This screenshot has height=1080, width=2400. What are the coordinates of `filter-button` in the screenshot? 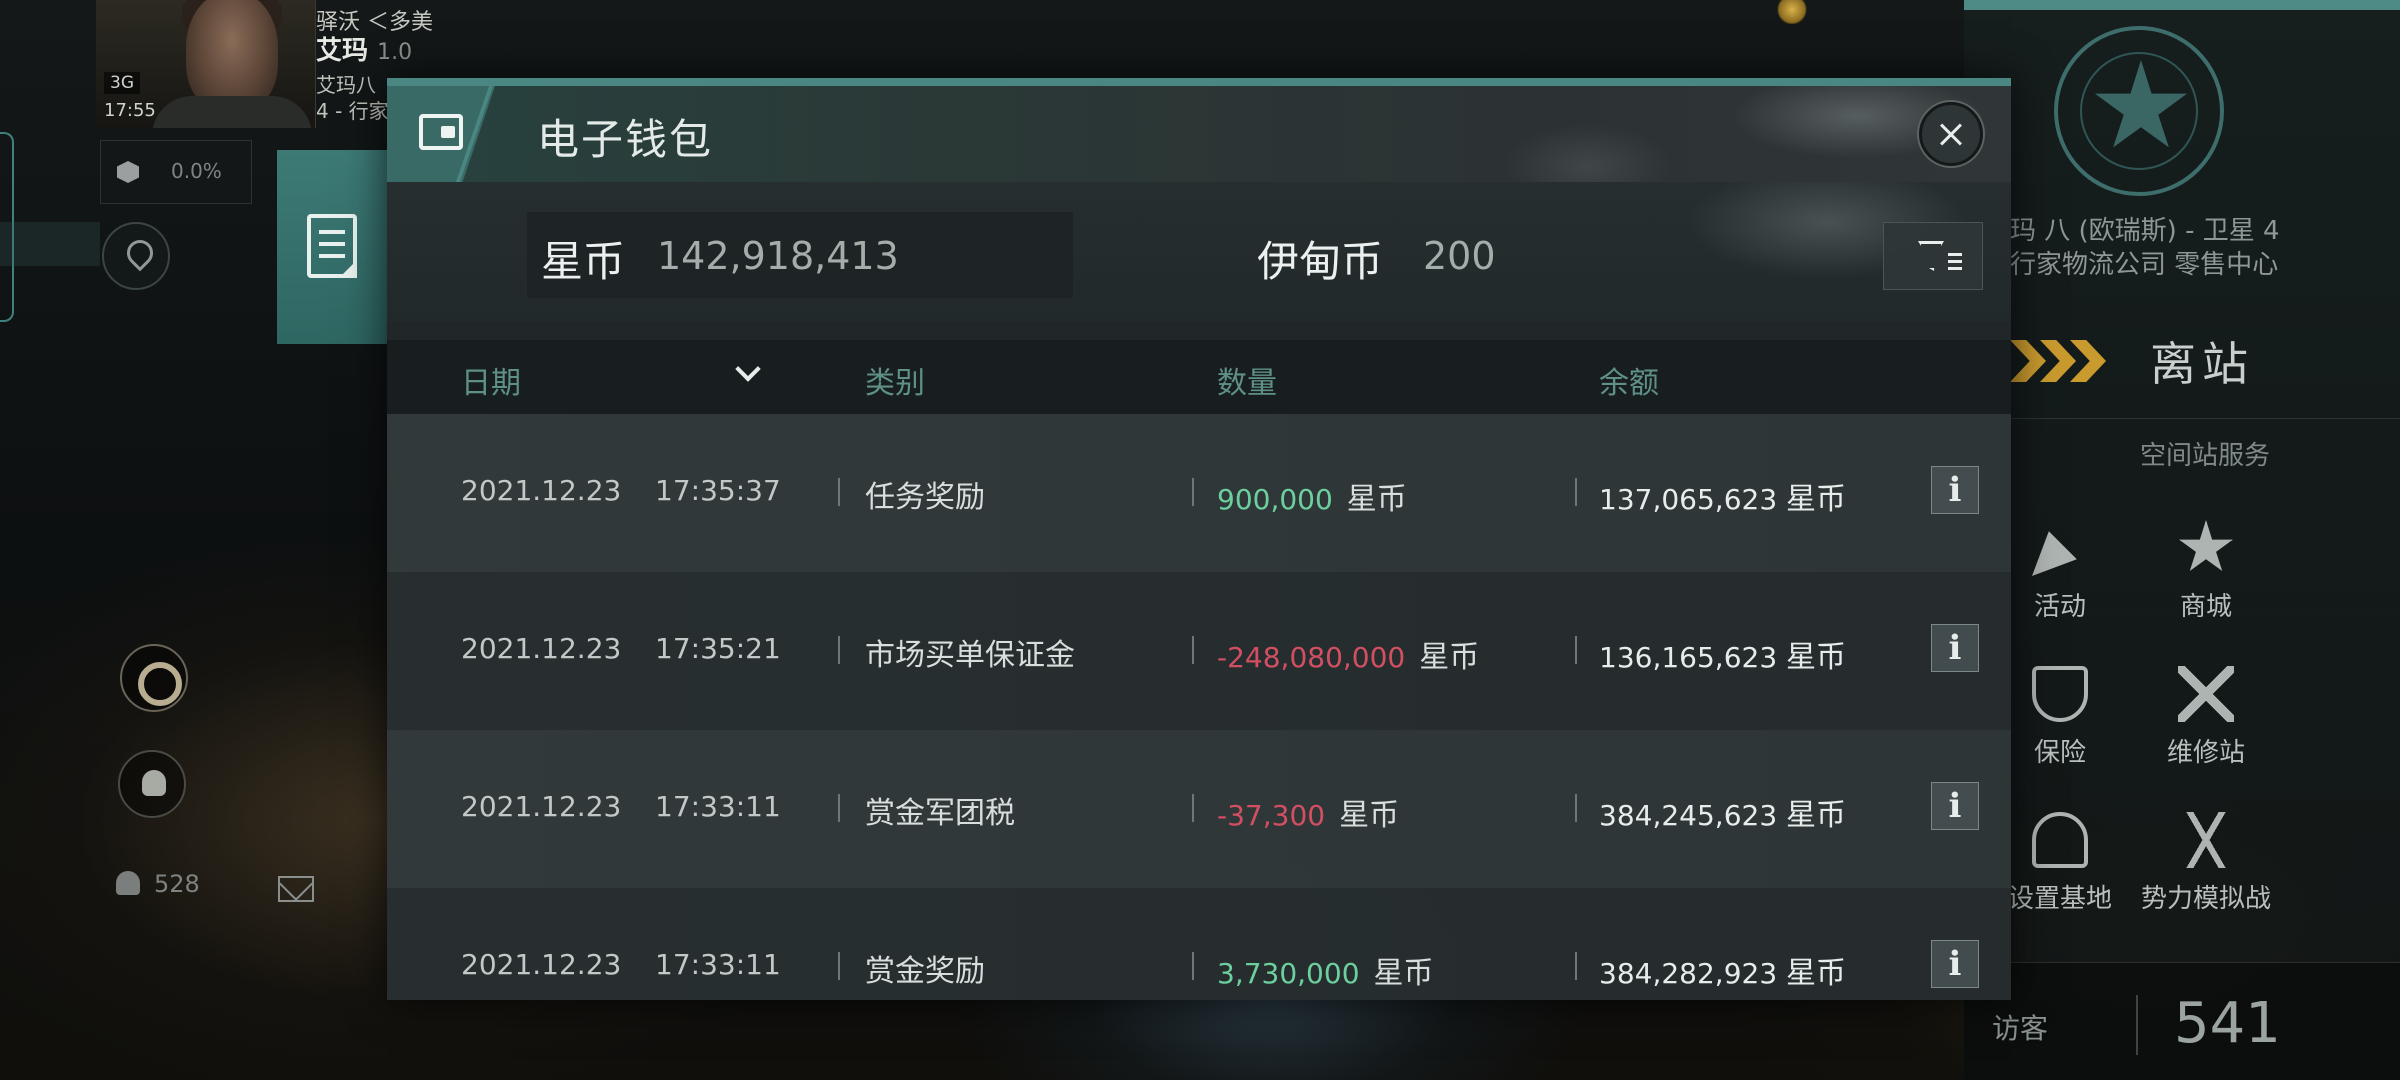 It's located at (1933, 256).